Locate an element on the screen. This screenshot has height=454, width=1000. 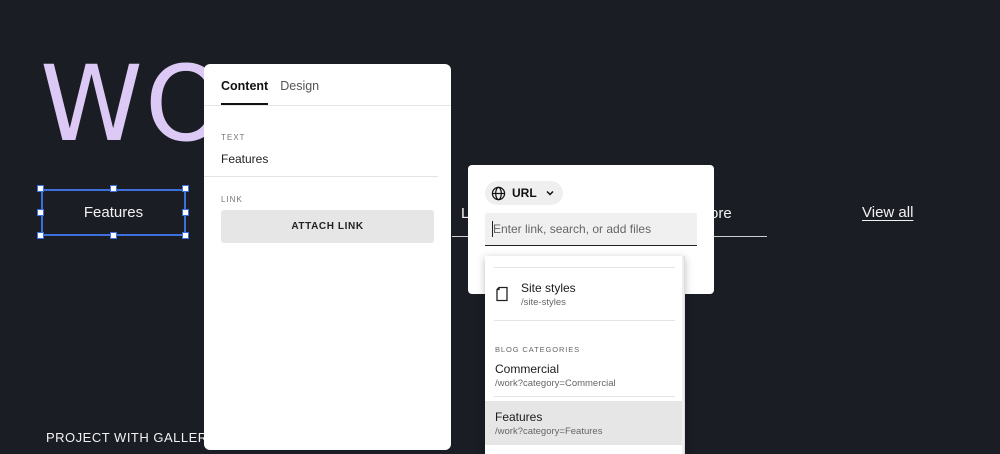
globe-icon is located at coordinates (498, 193).